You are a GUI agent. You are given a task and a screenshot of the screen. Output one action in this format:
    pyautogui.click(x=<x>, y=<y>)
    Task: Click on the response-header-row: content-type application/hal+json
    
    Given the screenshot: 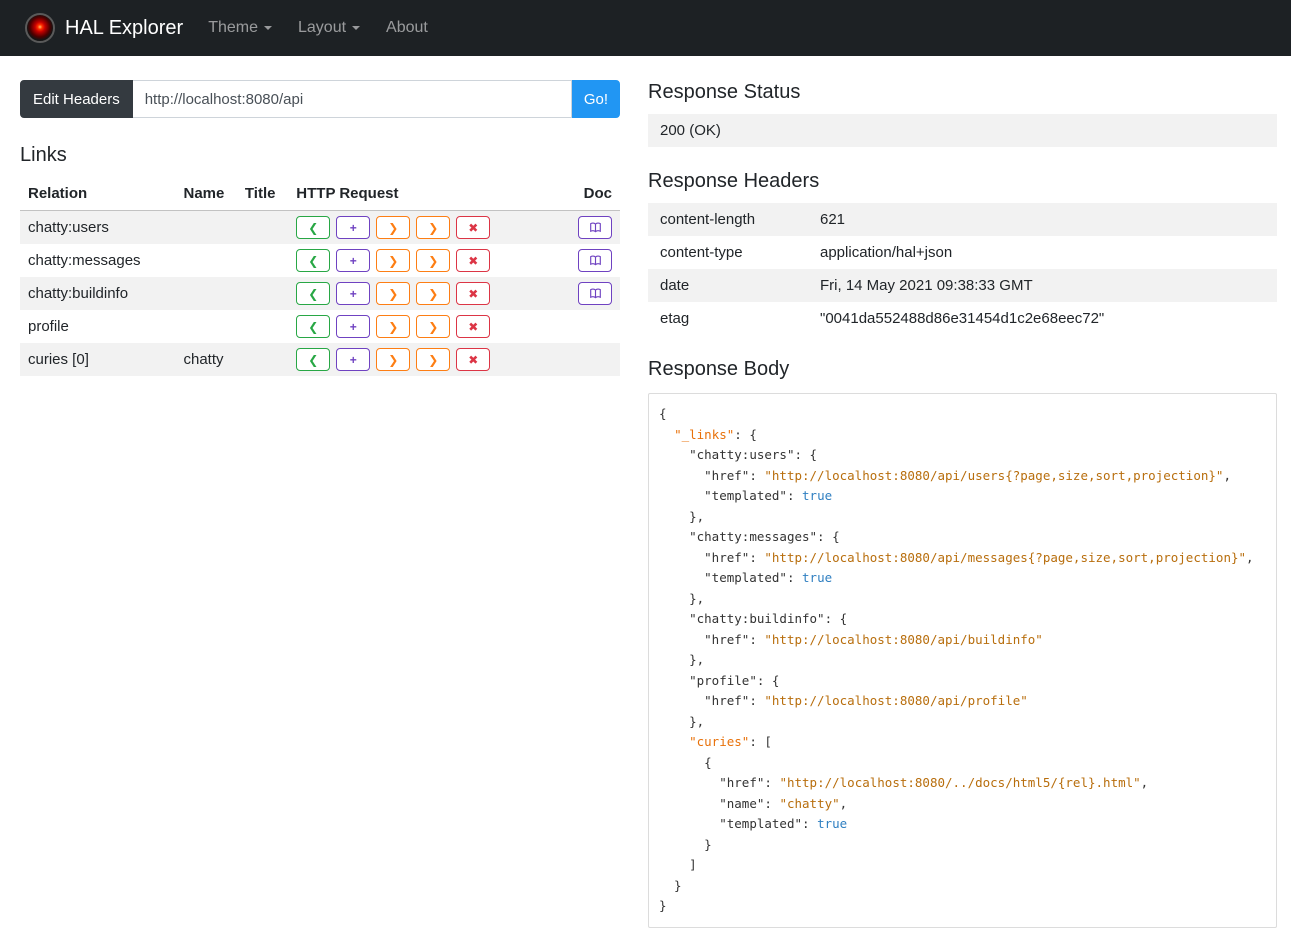 What is the action you would take?
    pyautogui.click(x=962, y=252)
    